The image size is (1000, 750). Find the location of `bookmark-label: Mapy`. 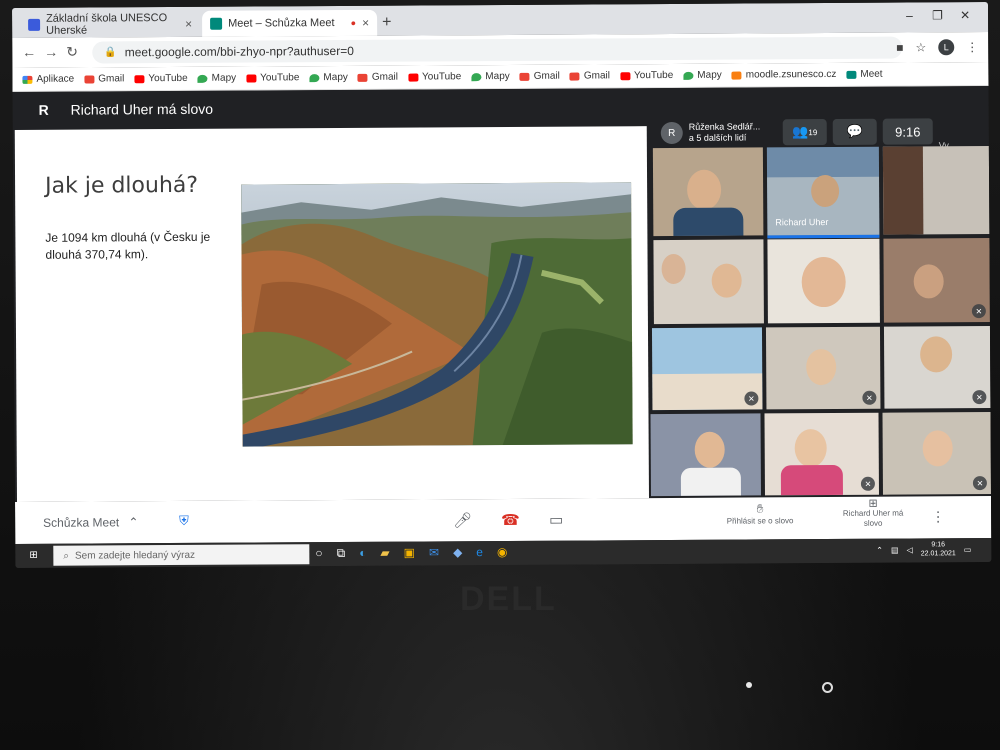

bookmark-label: Mapy is located at coordinates (709, 75).